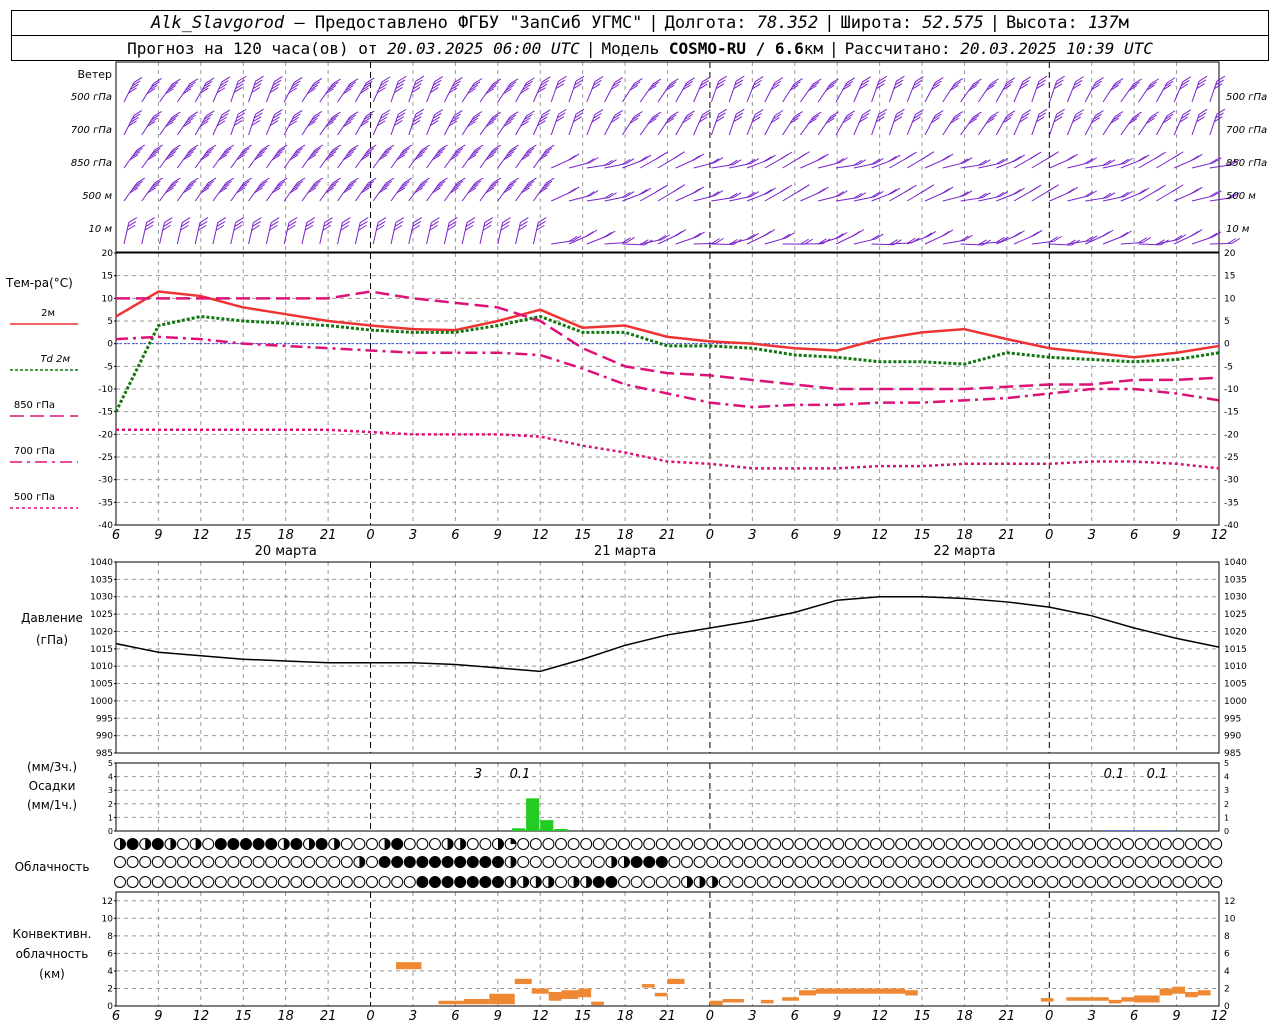 The width and height of the screenshot is (1280, 1024). Describe the element at coordinates (107, 902) in the screenshot. I see `y-tick-label-left: 12` at that location.